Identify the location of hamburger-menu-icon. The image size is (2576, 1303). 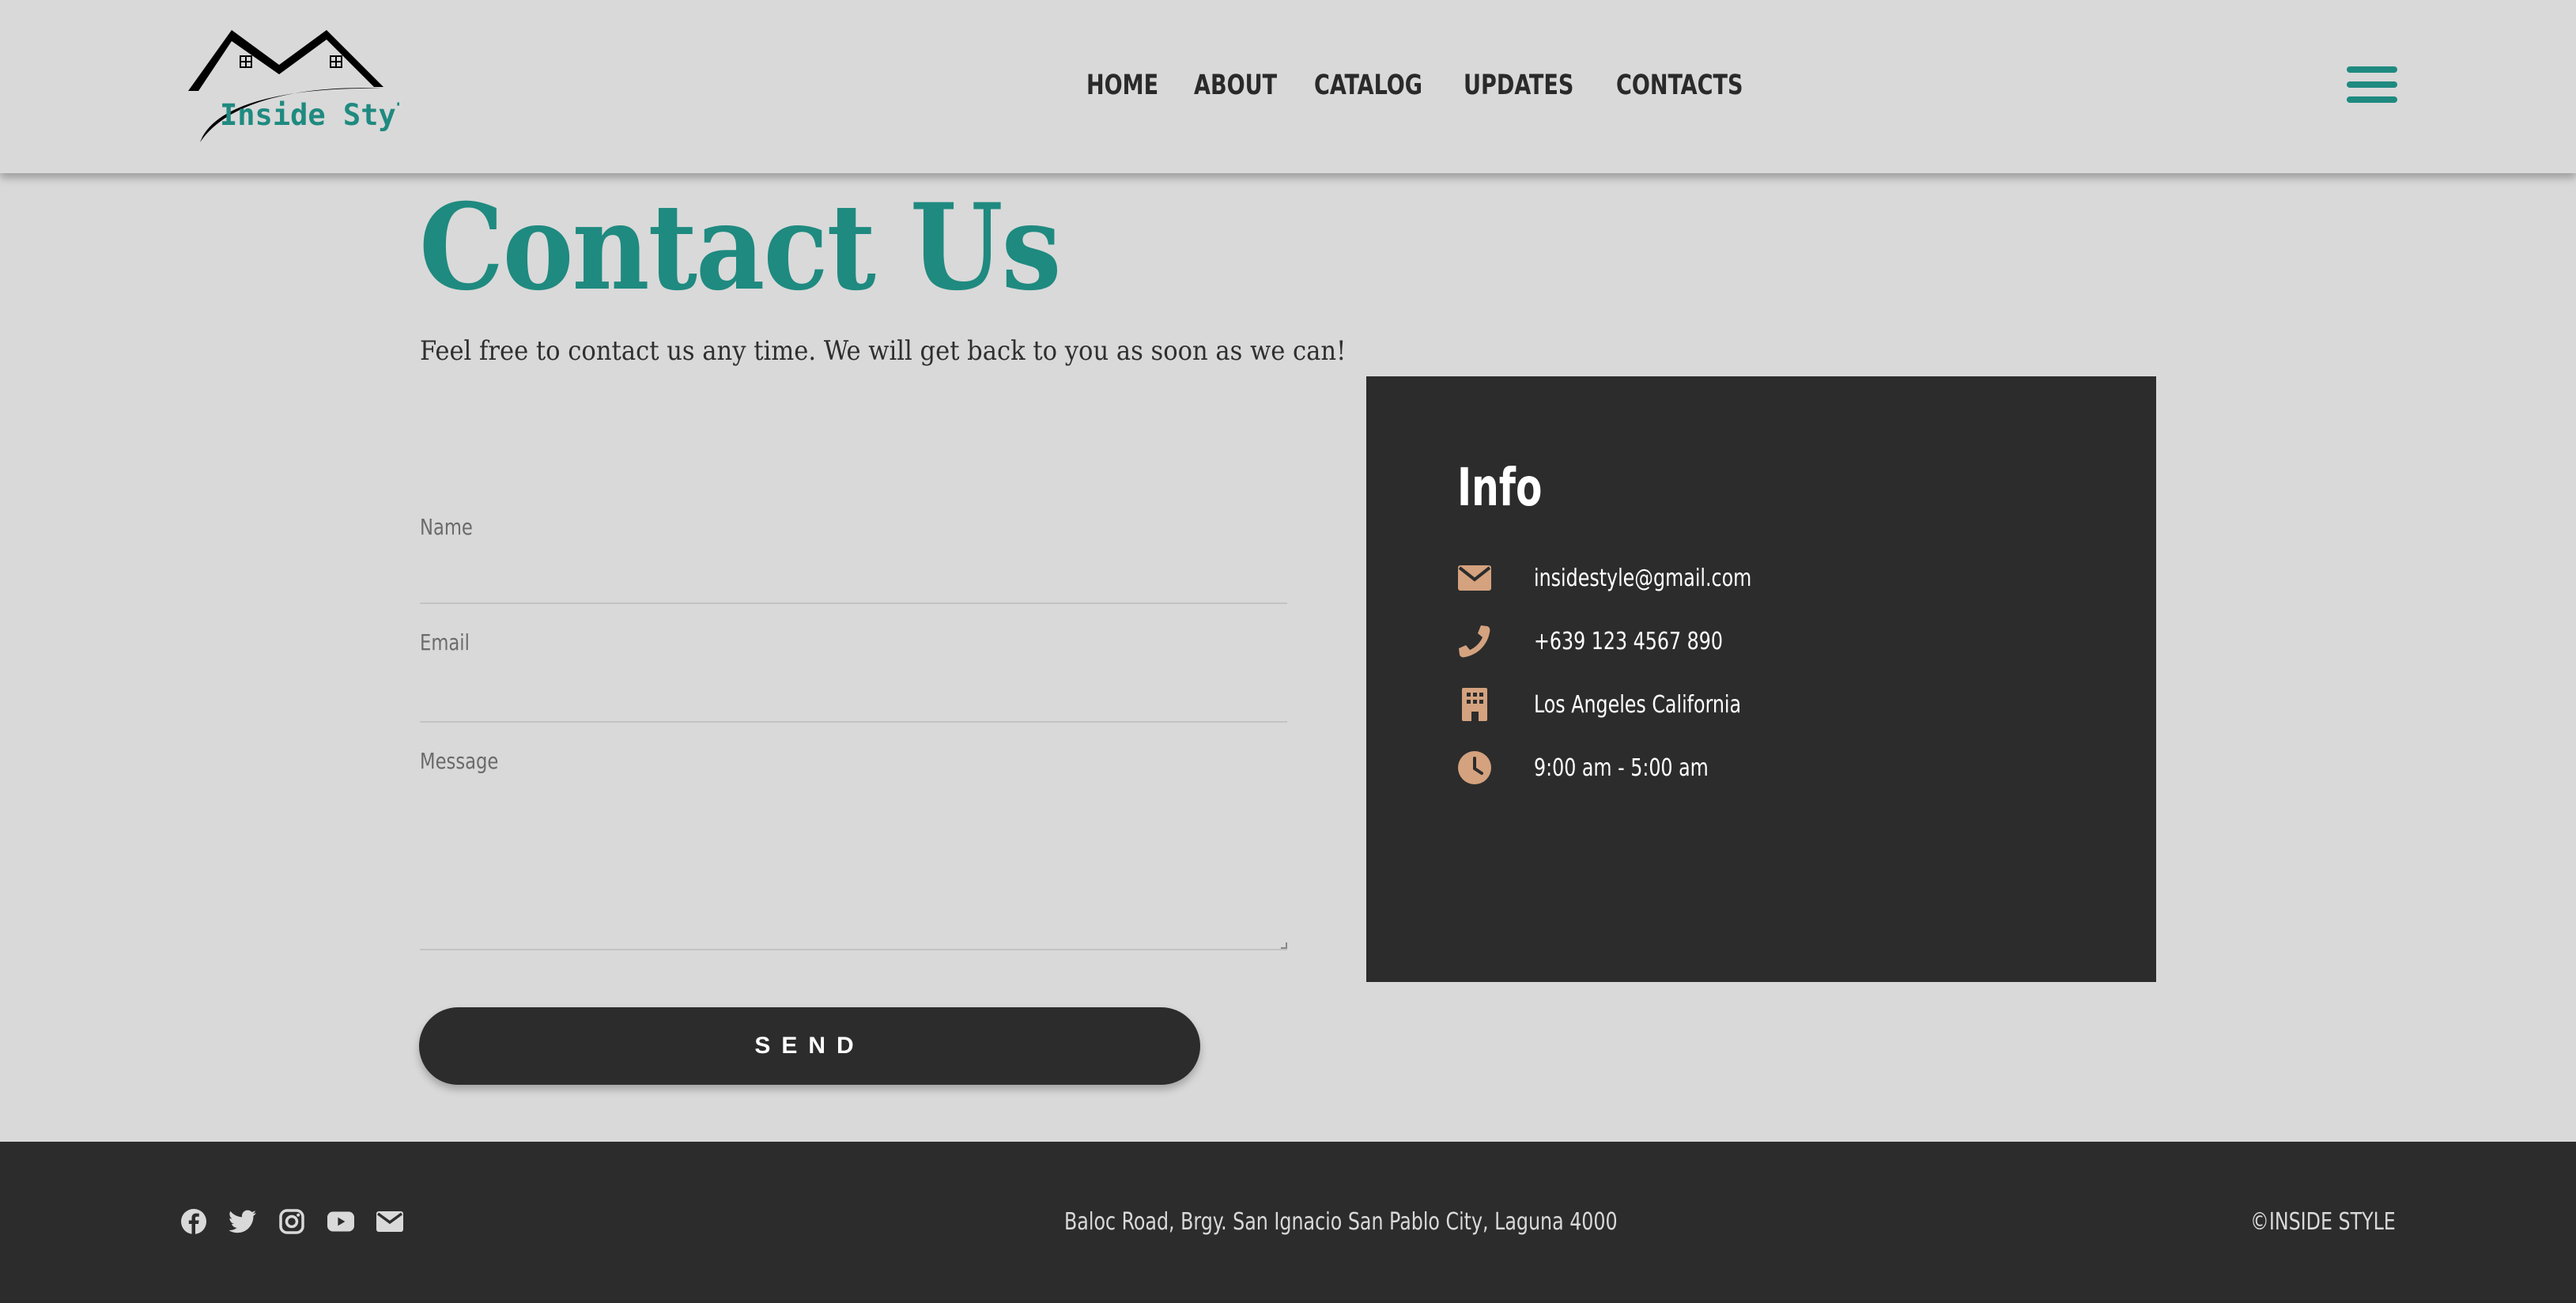
(2372, 87).